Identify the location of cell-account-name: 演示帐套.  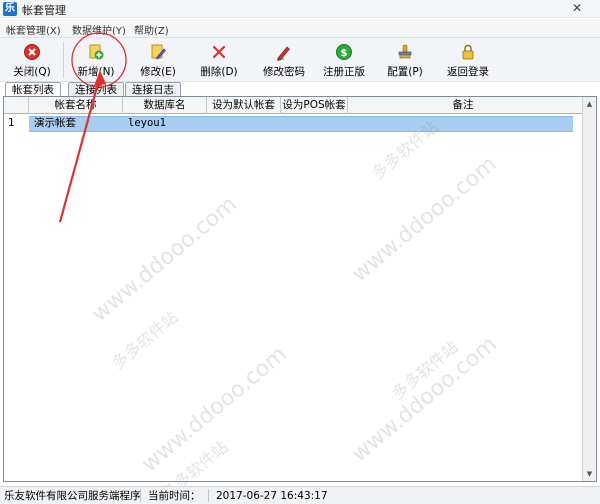
(78, 124).